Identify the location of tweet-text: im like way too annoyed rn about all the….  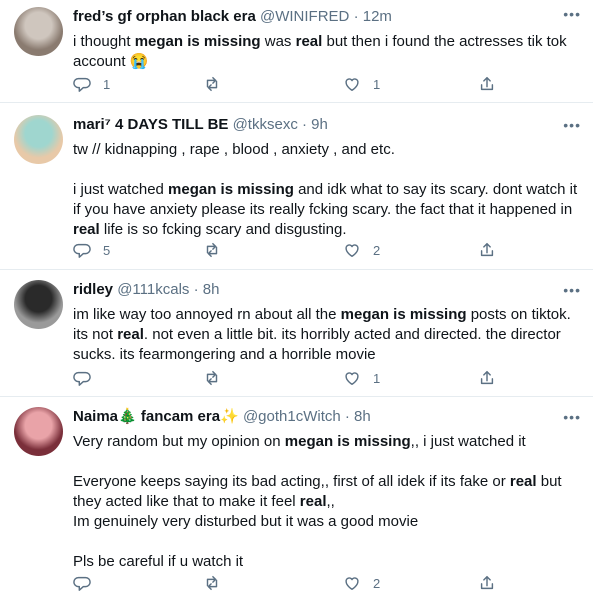
(327, 335).